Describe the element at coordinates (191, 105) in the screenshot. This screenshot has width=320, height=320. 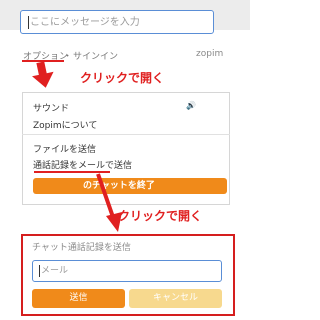
I see `speaker-icon: 🔊` at that location.